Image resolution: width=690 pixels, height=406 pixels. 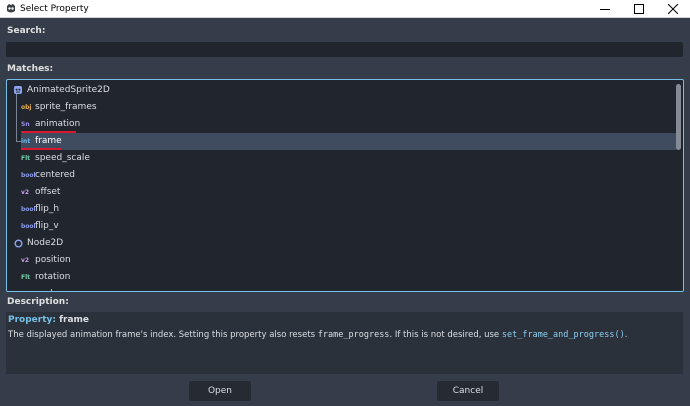 What do you see at coordinates (30, 69) in the screenshot?
I see `matches-label: Matches:` at bounding box center [30, 69].